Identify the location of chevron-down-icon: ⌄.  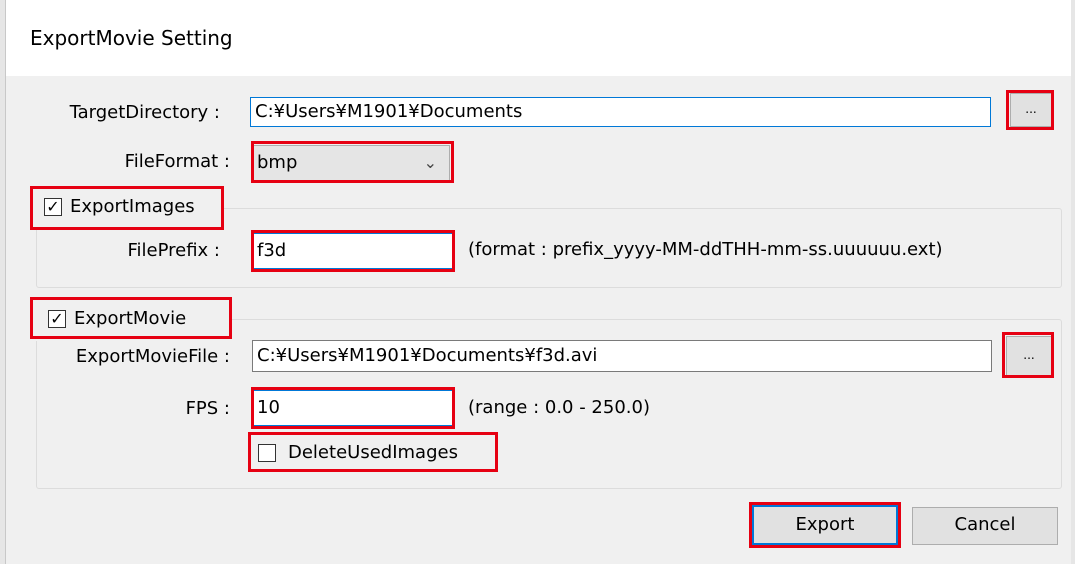
(430, 162).